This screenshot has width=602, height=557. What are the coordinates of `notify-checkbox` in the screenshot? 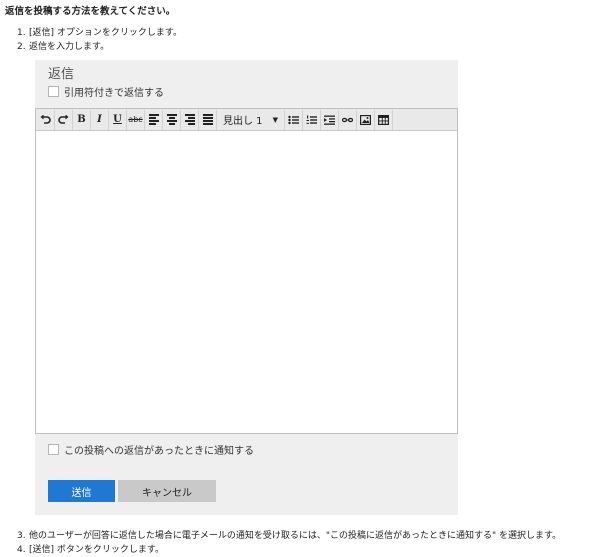 It's located at (53, 449).